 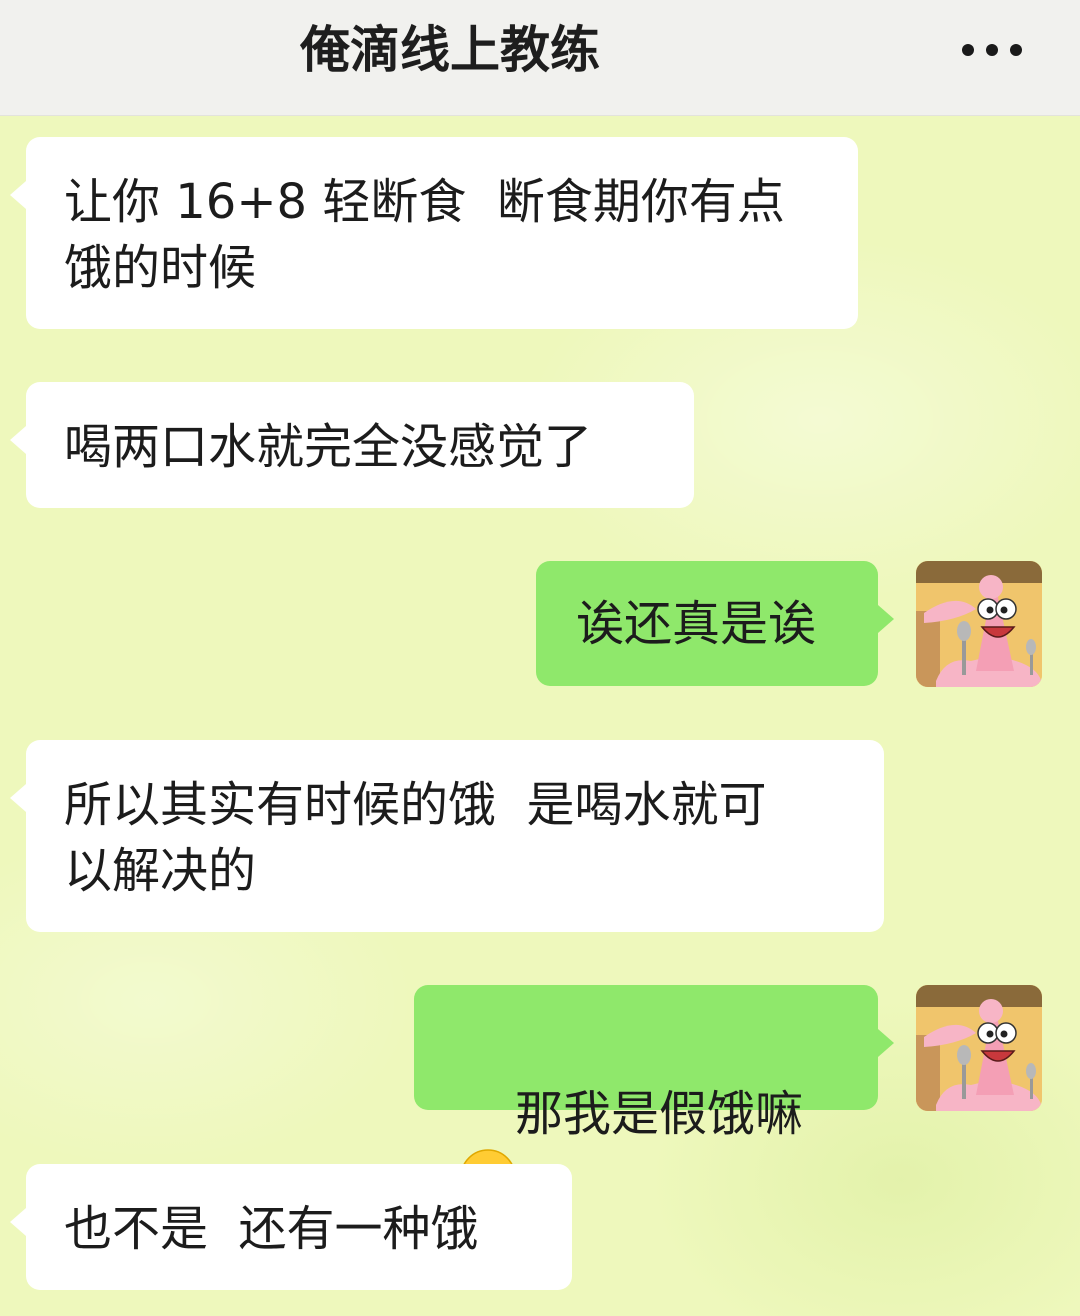 I want to click on outgoing-message: 那我是假饿嘛, so click(x=654, y=1095).